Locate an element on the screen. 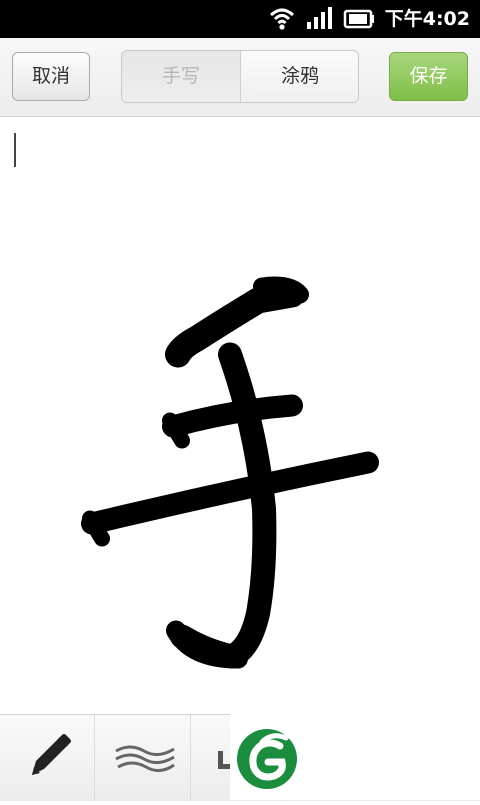 The image size is (480, 805). wave-brush-icon is located at coordinates (145, 758).